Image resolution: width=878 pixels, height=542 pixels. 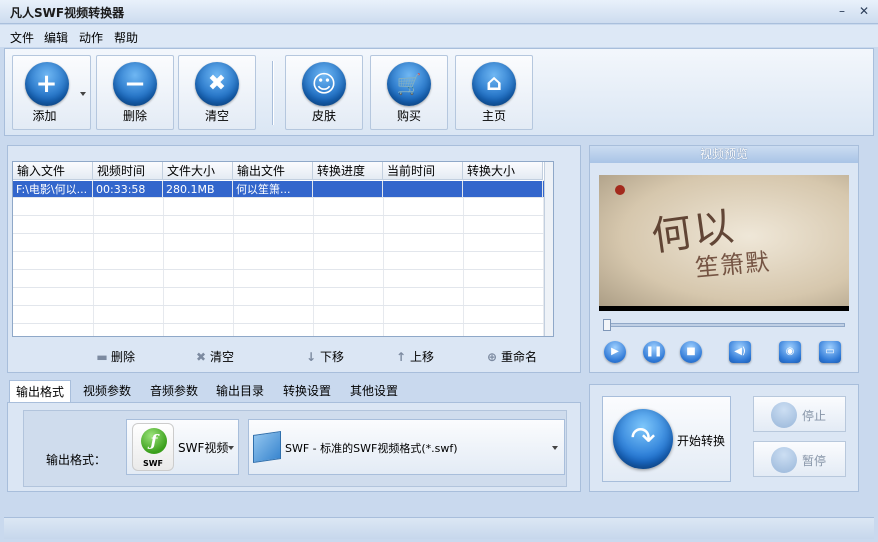 I want to click on status-bar, so click(x=439, y=528).